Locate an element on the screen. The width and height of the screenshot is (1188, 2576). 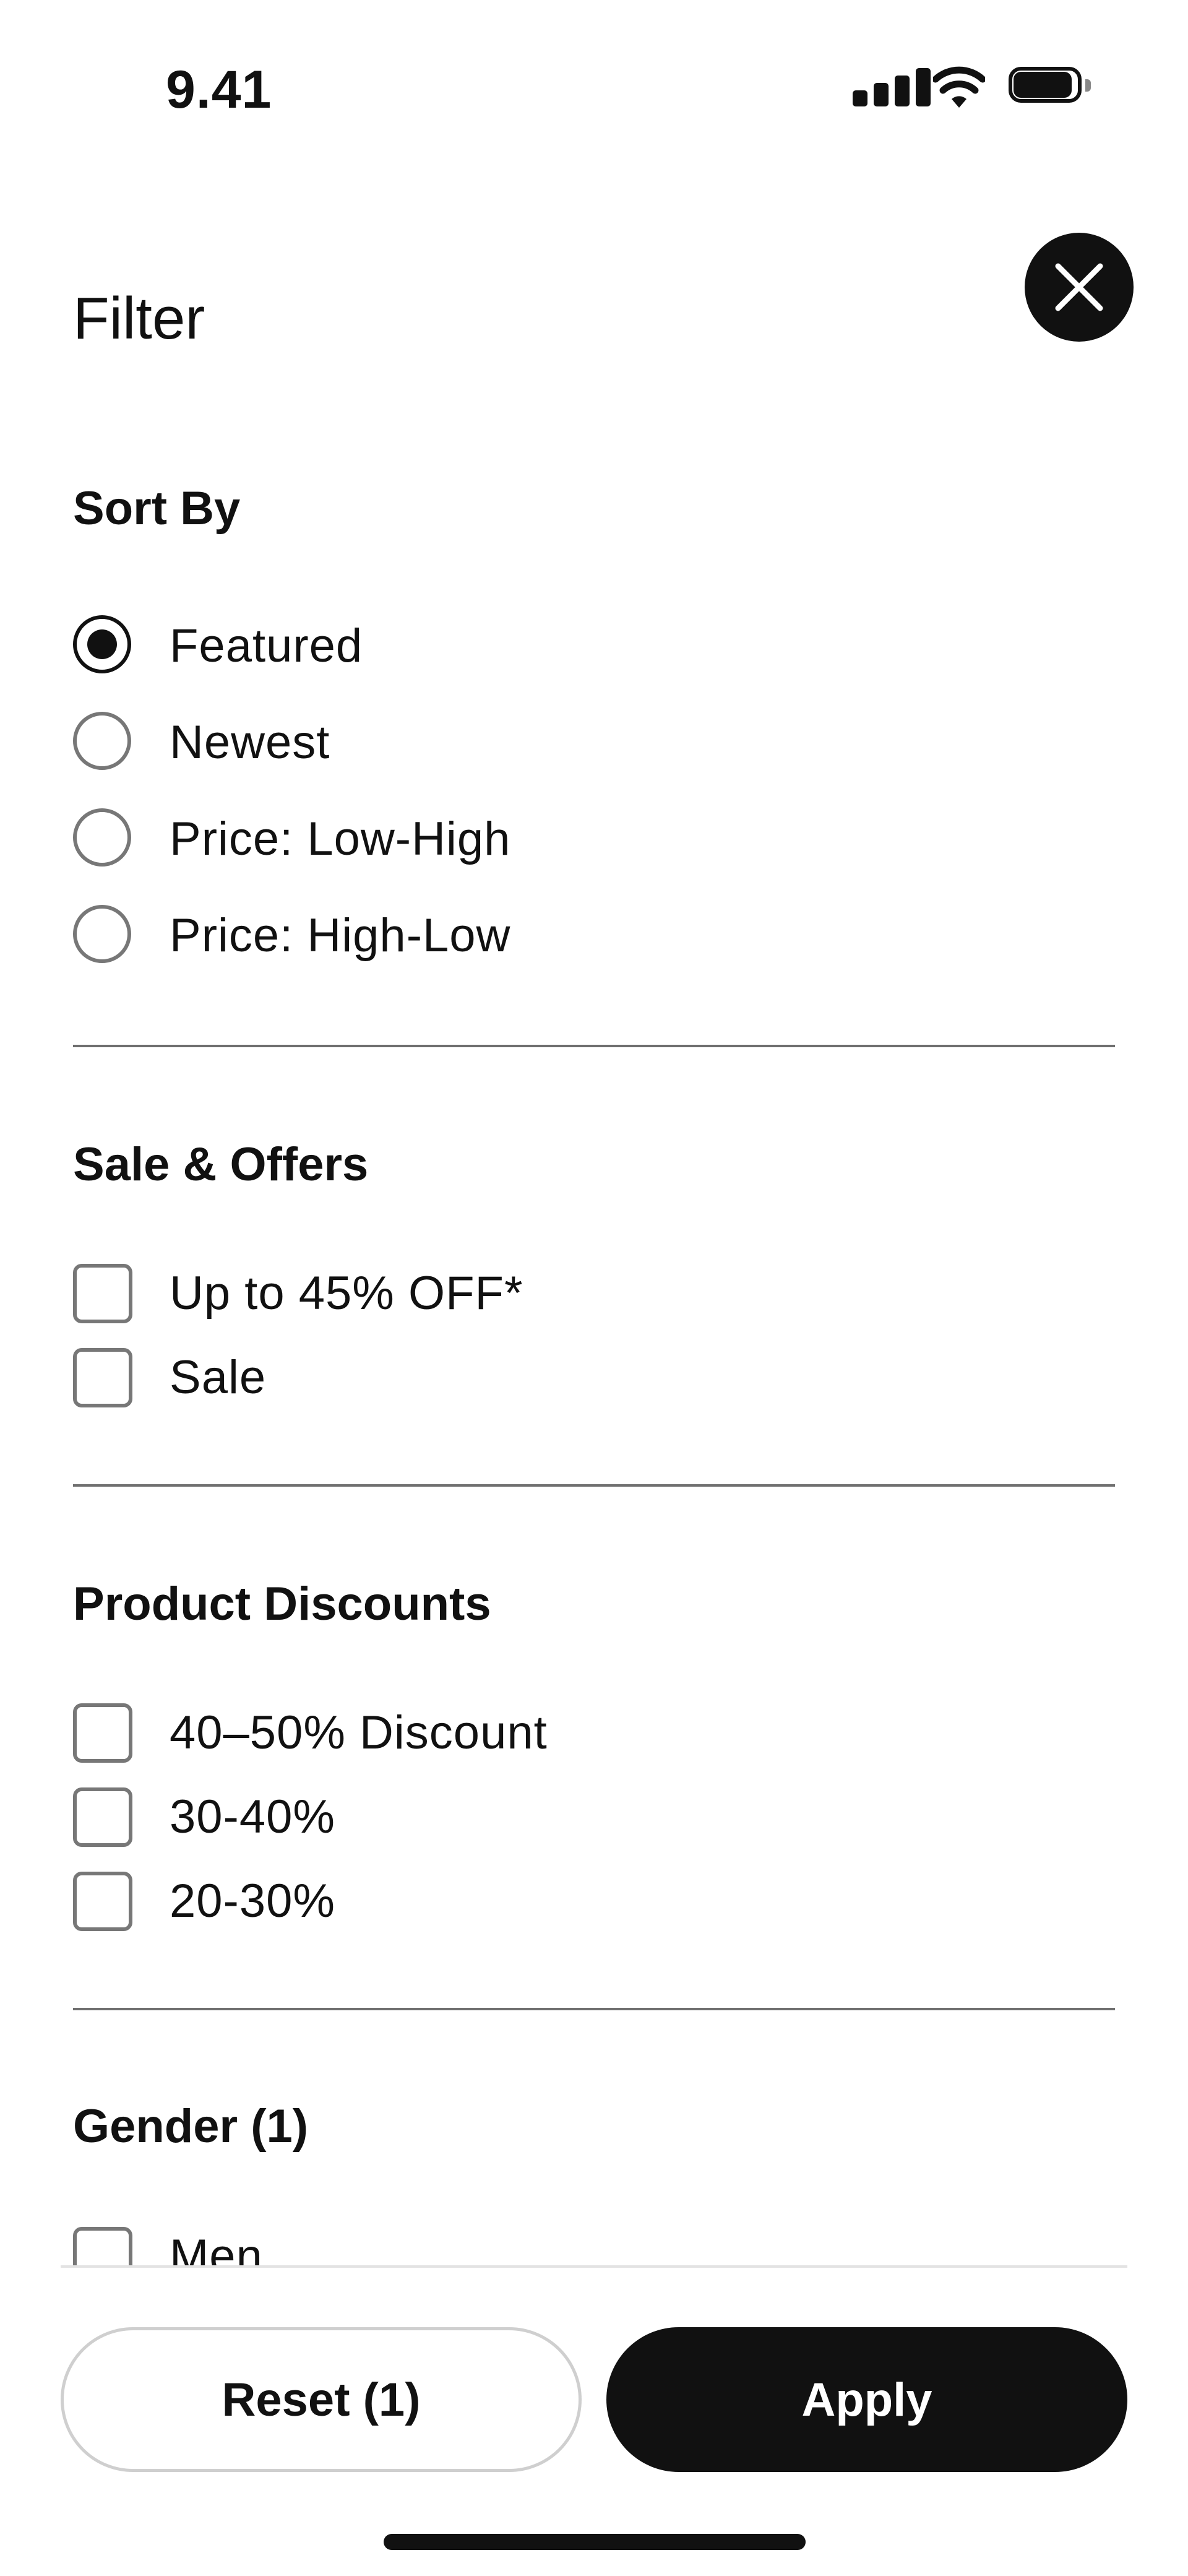
discount-option-40-50: 40–50% Discount is located at coordinates (537, 1734).